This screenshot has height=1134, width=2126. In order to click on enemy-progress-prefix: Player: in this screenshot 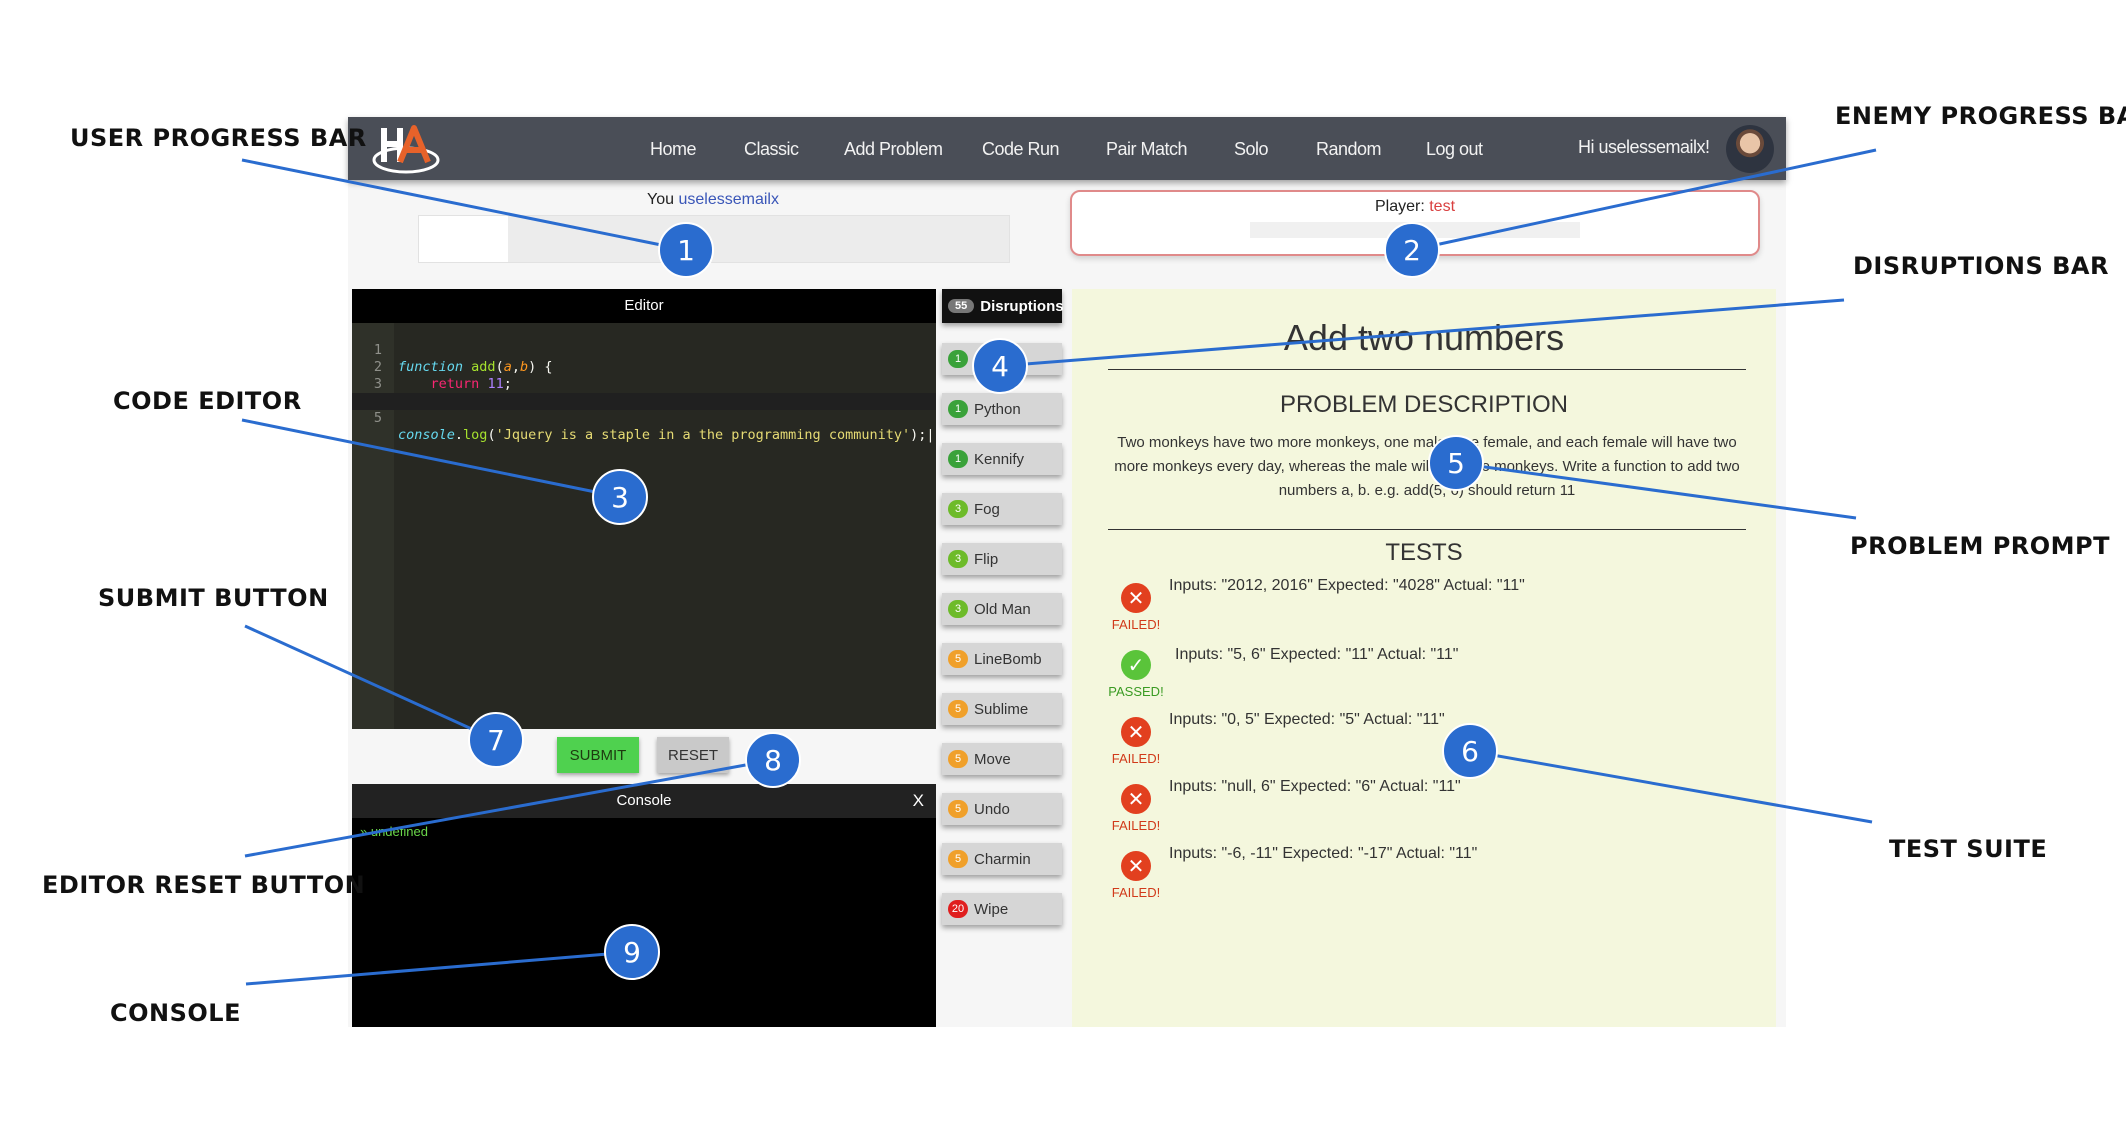, I will do `click(1399, 206)`.